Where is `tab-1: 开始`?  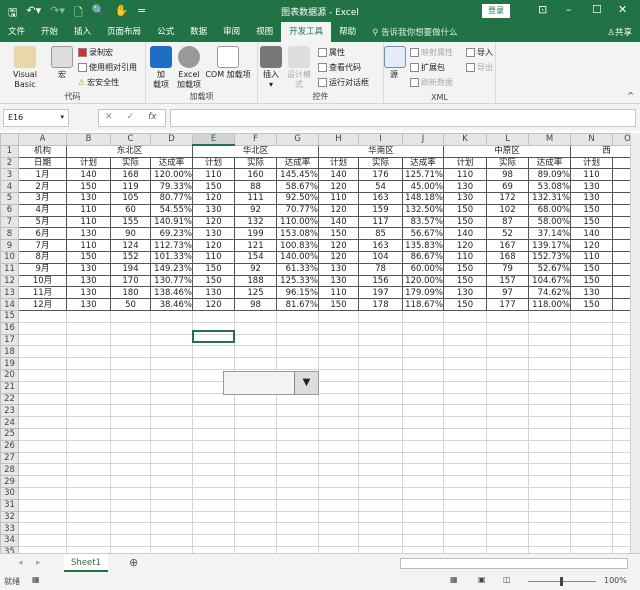 tab-1: 开始 is located at coordinates (49, 32).